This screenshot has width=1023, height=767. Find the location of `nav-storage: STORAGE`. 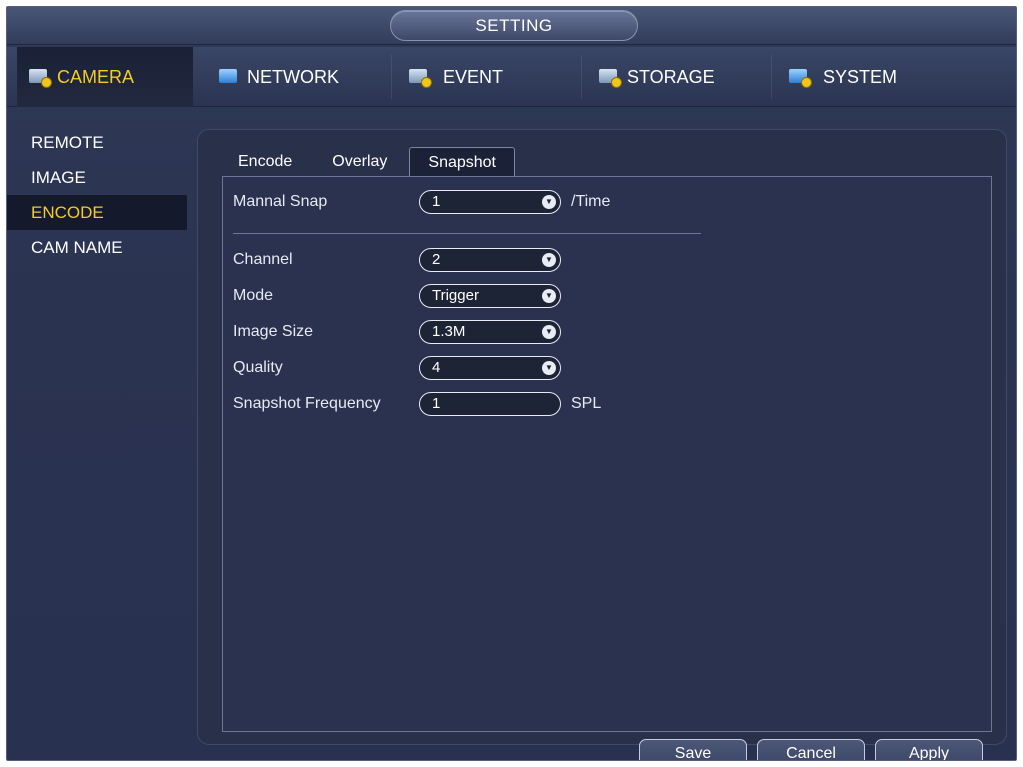

nav-storage: STORAGE is located at coordinates (672, 77).